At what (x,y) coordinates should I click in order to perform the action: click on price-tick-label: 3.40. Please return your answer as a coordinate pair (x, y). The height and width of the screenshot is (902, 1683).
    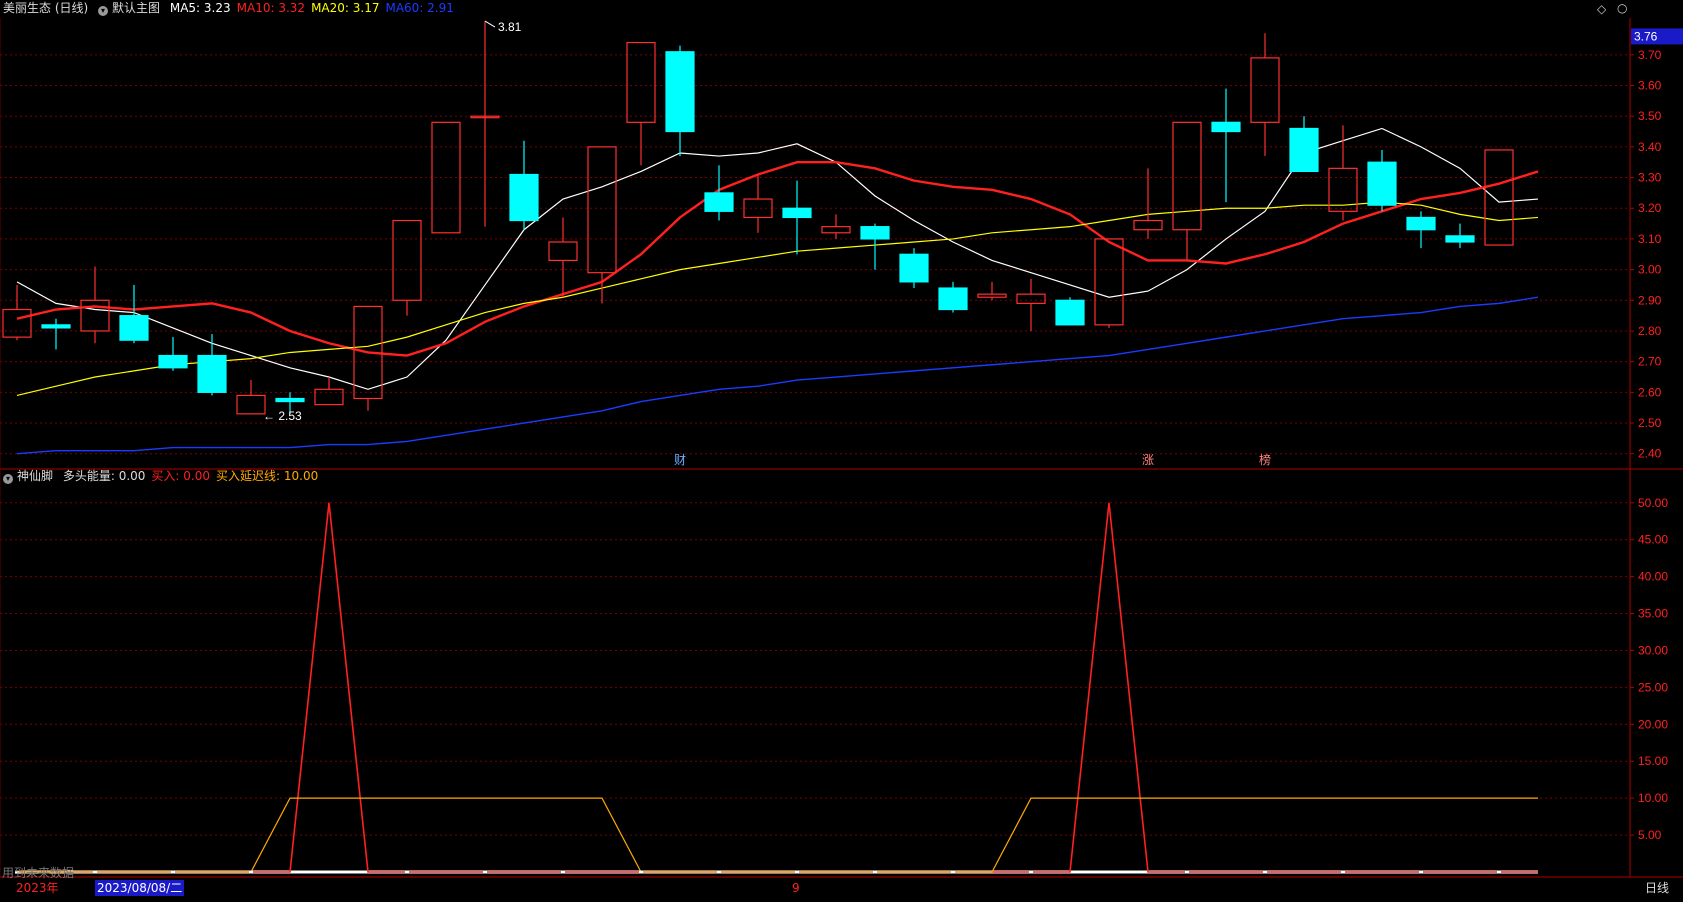
    Looking at the image, I should click on (1650, 147).